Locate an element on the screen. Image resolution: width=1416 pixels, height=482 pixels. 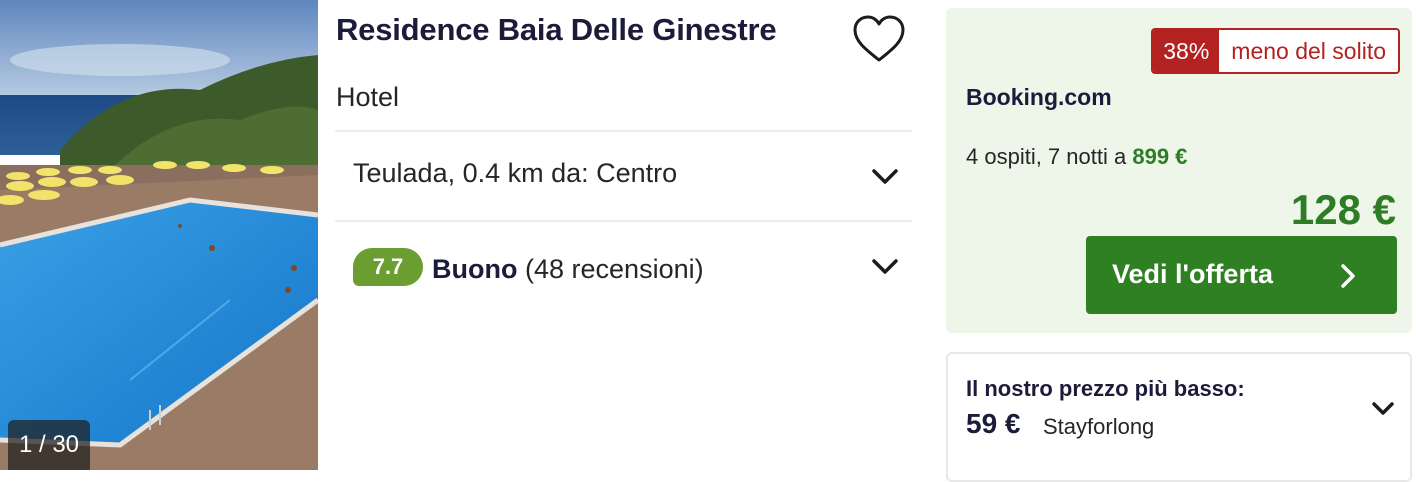
nightly-price: 128 € is located at coordinates (1343, 209).